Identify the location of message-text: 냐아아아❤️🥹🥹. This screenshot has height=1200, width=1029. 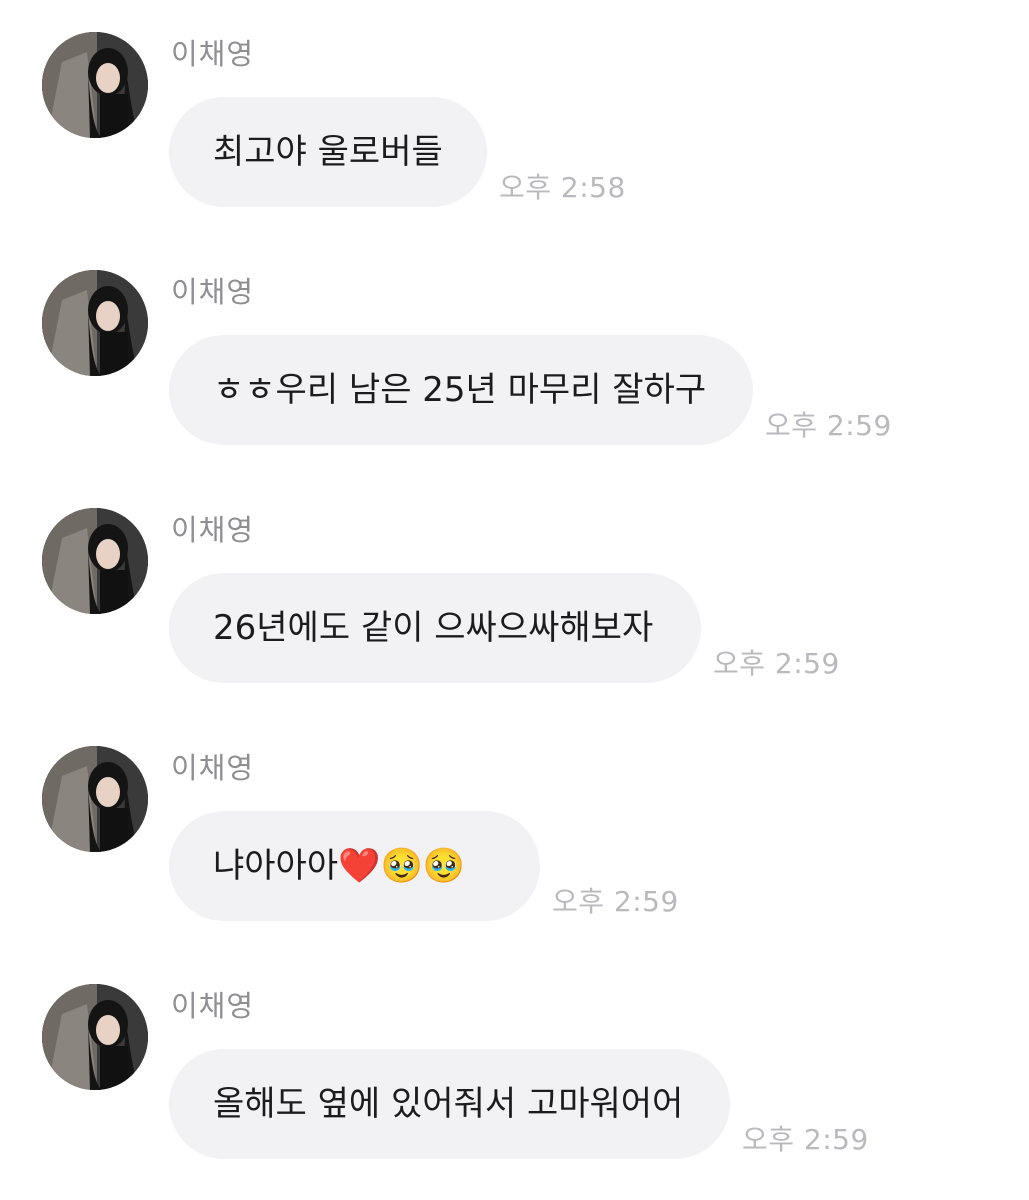
(339, 866).